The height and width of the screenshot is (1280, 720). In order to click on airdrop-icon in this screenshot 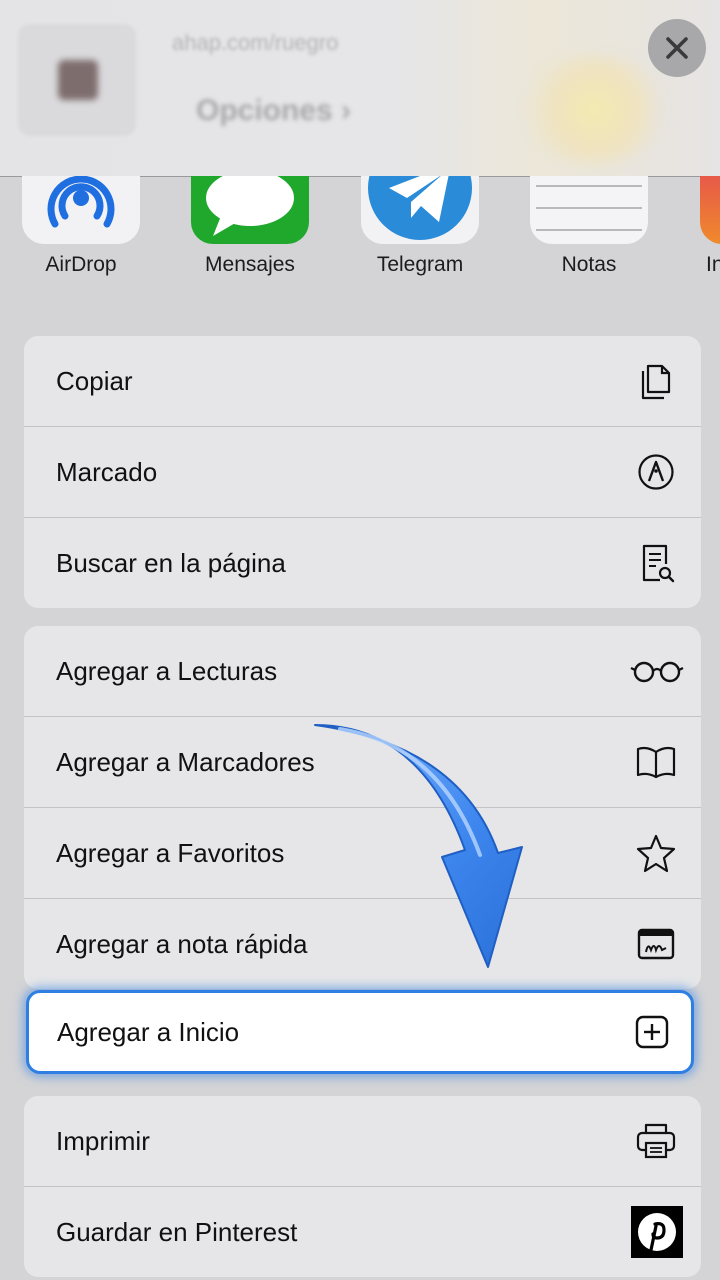, I will do `click(81, 210)`.